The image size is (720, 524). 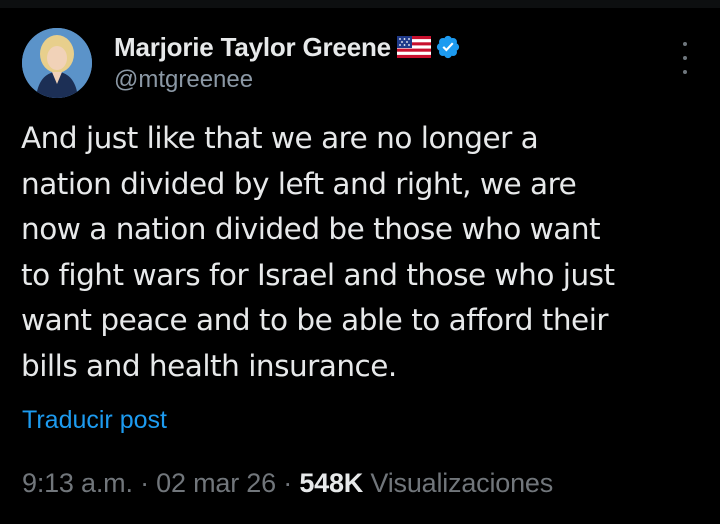 I want to click on tweet-header: Marjorie Taylor Greene @mtgreenee, so click(x=394, y=62).